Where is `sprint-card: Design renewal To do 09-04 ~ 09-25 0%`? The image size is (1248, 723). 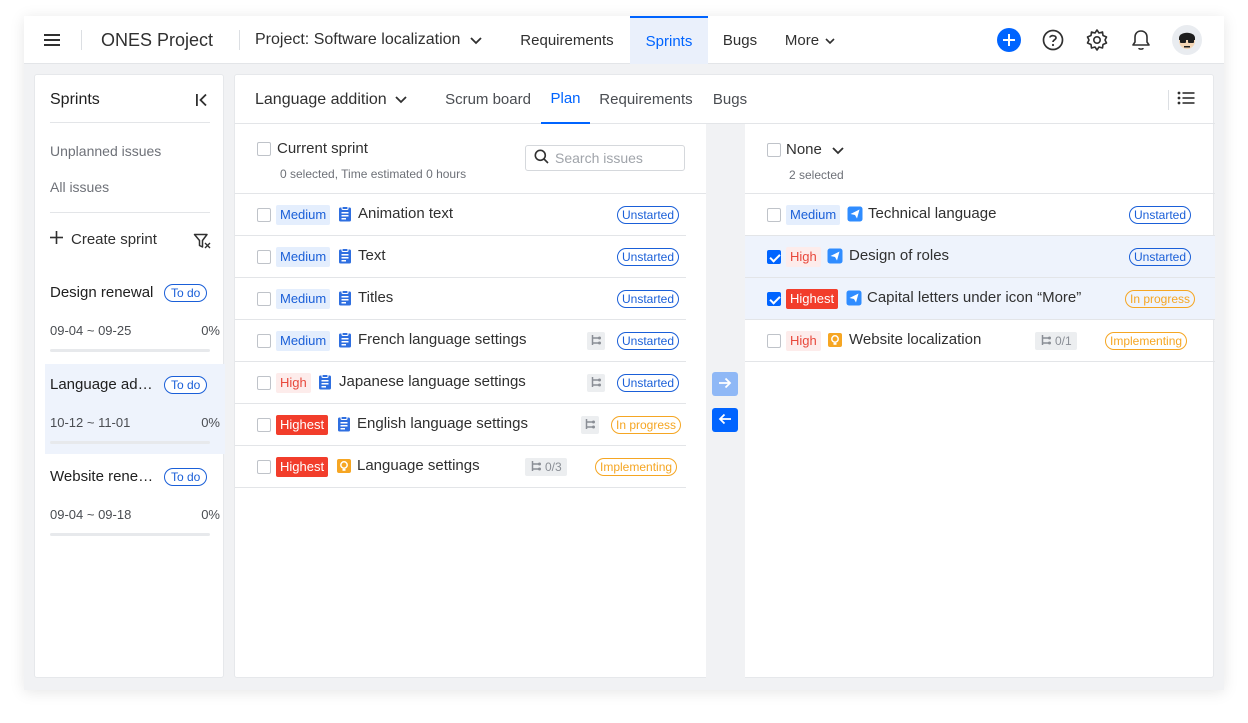
sprint-card: Design renewal To do 09-04 ~ 09-25 0% is located at coordinates (135, 317).